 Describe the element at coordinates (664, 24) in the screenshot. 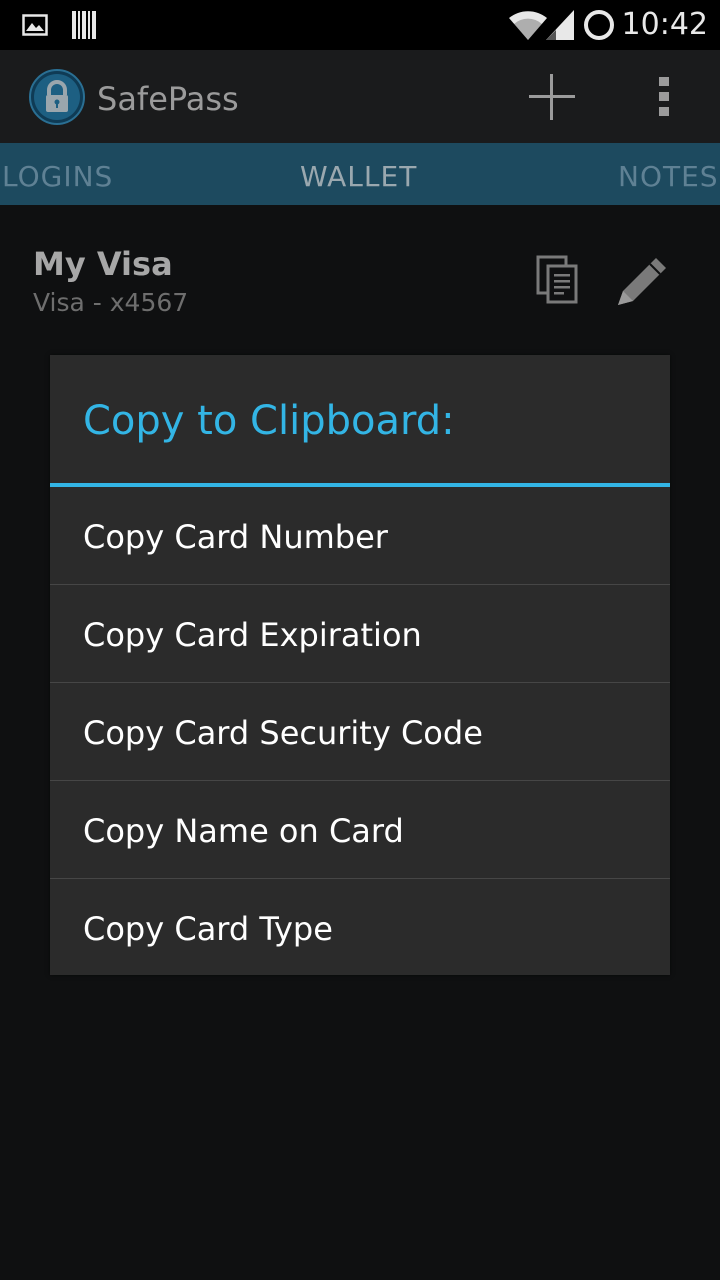

I see `status-time: 10:42` at that location.